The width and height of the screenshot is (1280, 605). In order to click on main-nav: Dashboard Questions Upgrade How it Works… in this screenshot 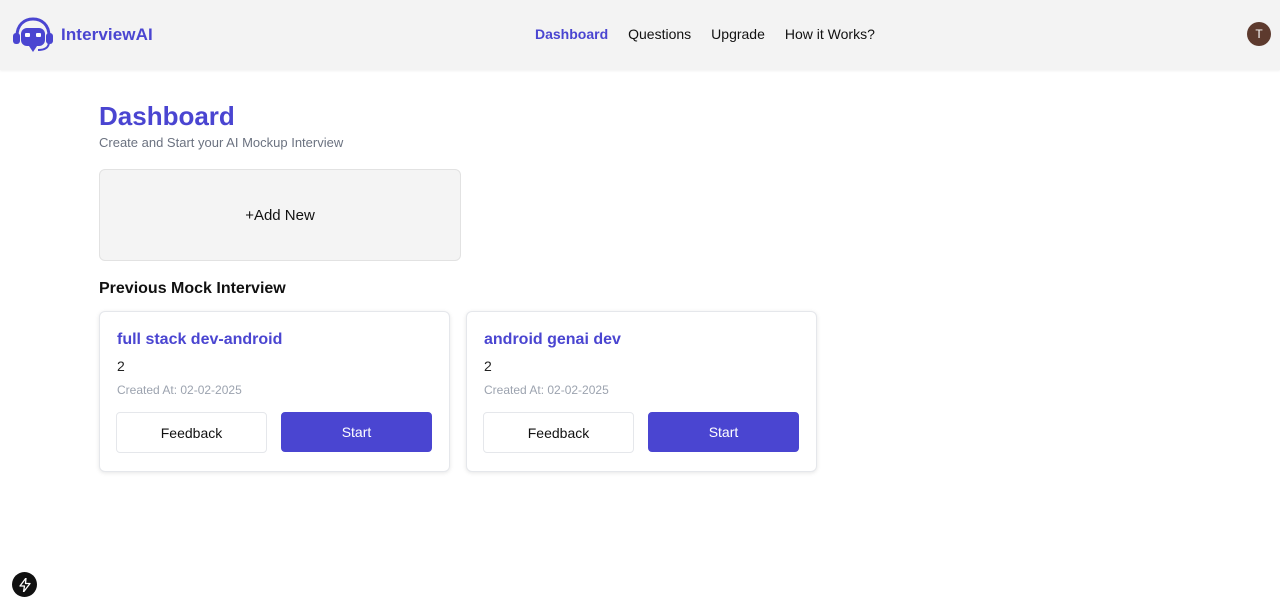, I will do `click(705, 34)`.